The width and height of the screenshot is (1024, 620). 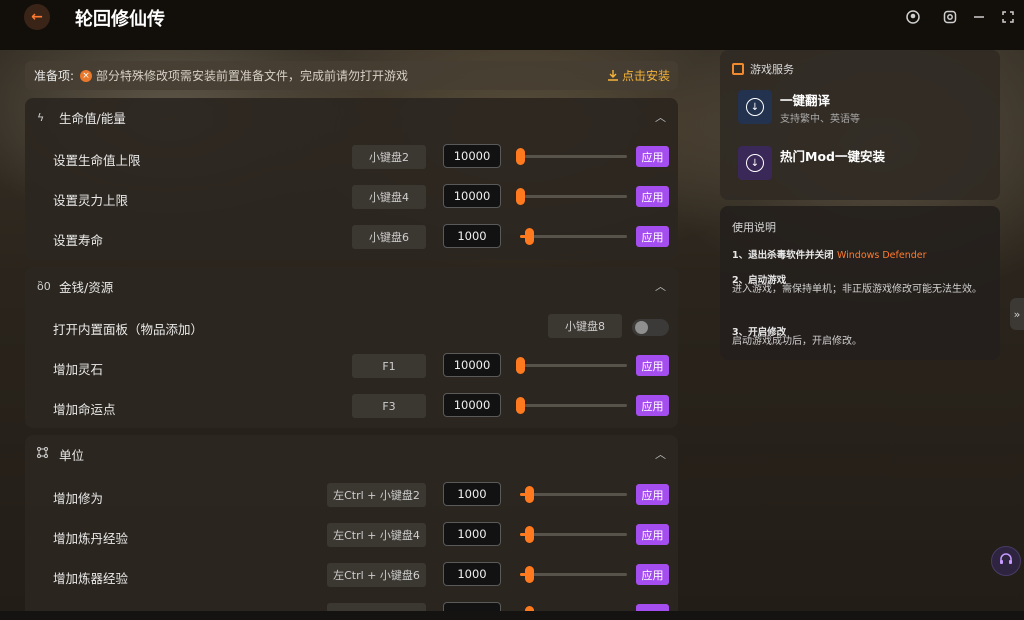 I want to click on usage-step-1: 1、退出杀毒软件并关闭 Windows Defender, so click(x=829, y=254).